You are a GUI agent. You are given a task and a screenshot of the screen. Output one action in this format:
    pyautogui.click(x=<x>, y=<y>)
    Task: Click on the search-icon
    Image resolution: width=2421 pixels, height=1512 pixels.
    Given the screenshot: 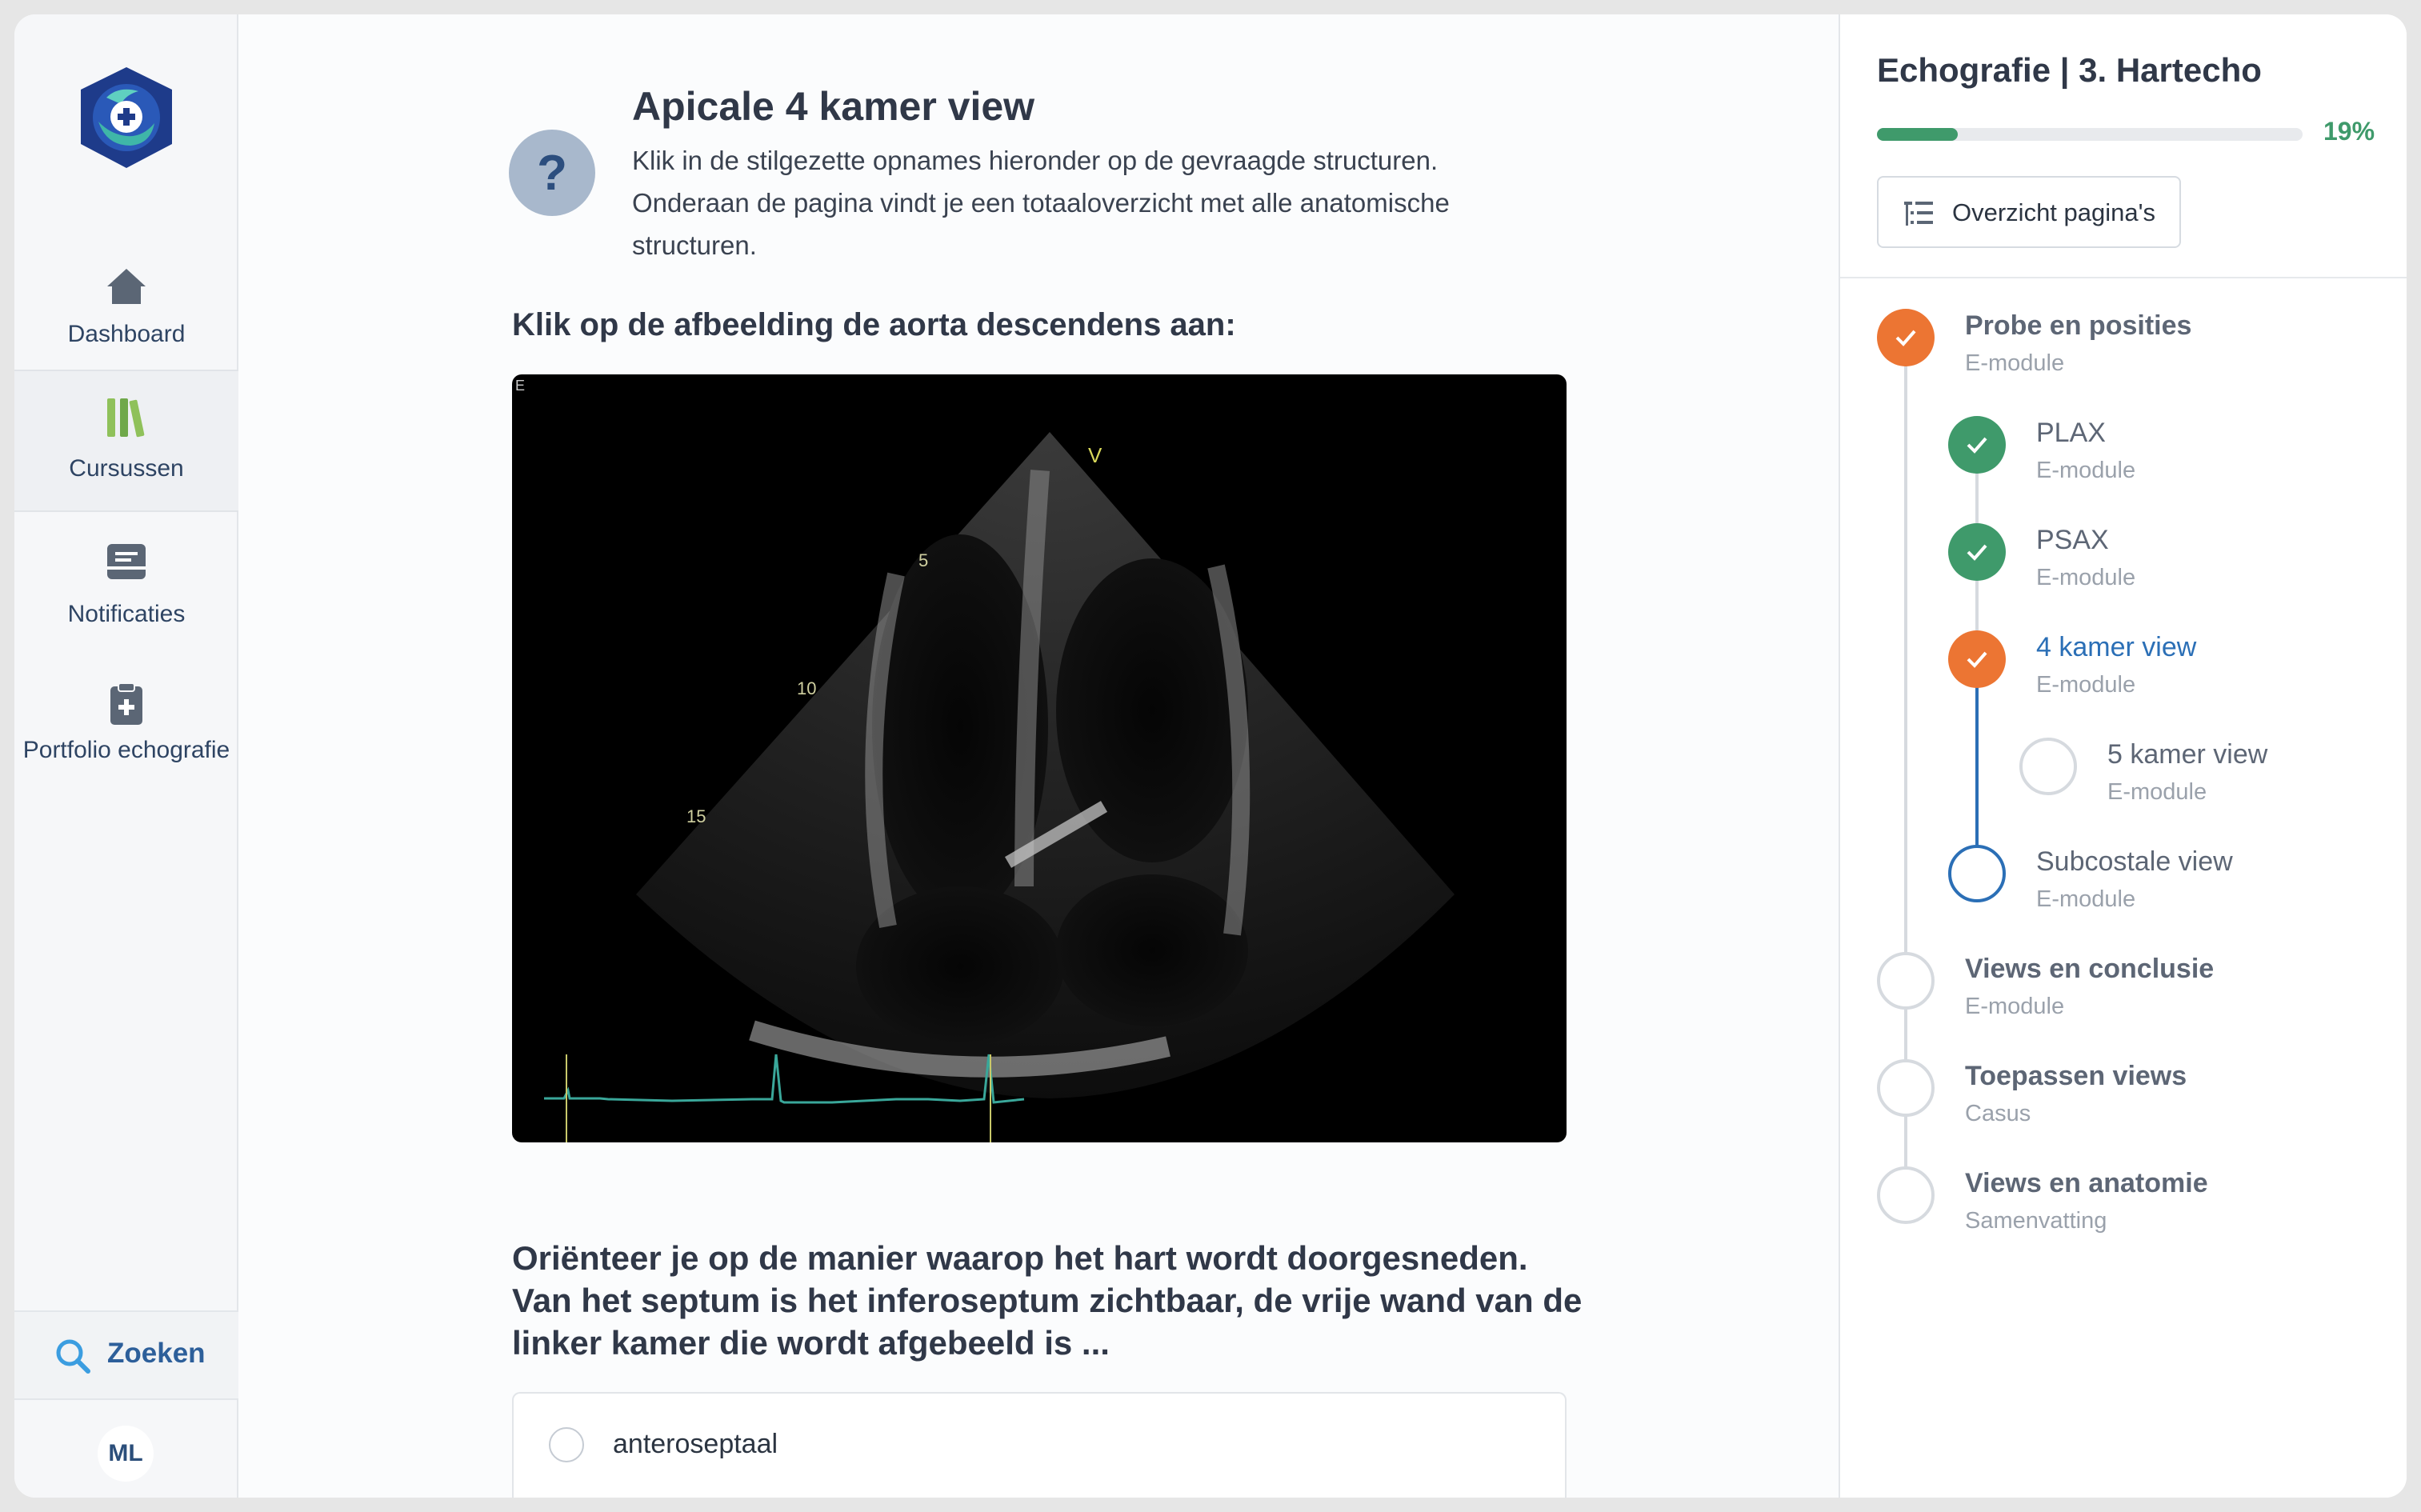 What is the action you would take?
    pyautogui.click(x=73, y=1356)
    